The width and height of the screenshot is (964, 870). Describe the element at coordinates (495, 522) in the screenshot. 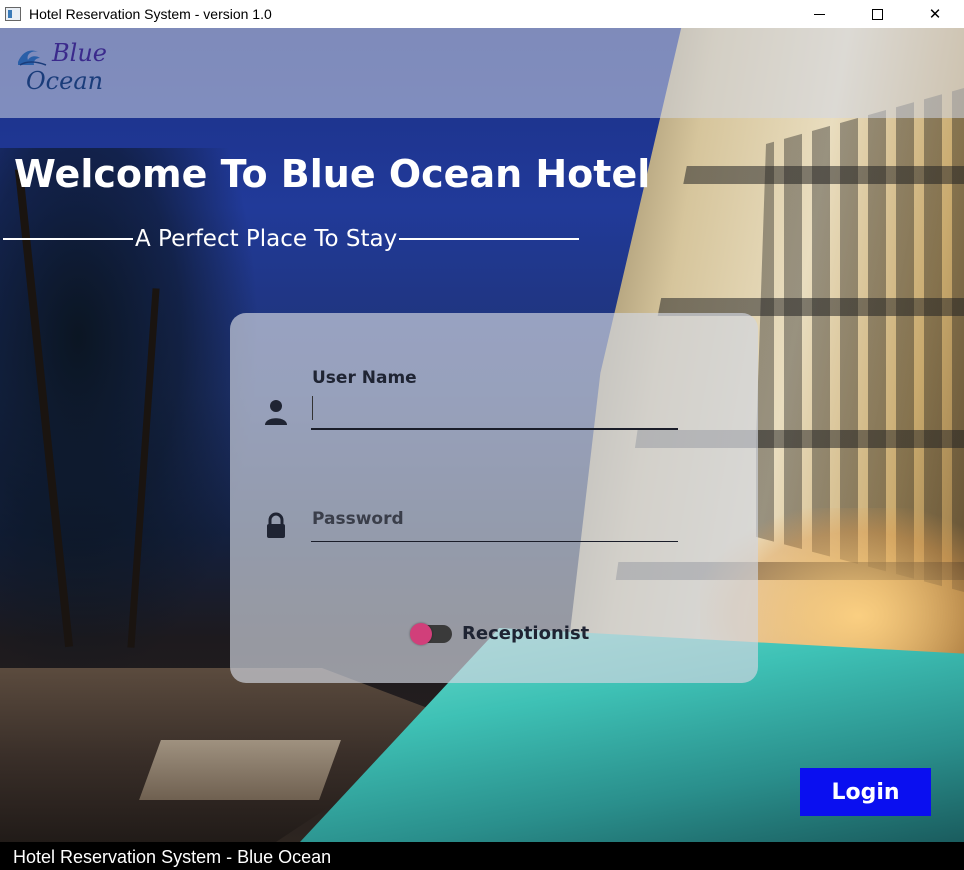

I see `password-input` at that location.